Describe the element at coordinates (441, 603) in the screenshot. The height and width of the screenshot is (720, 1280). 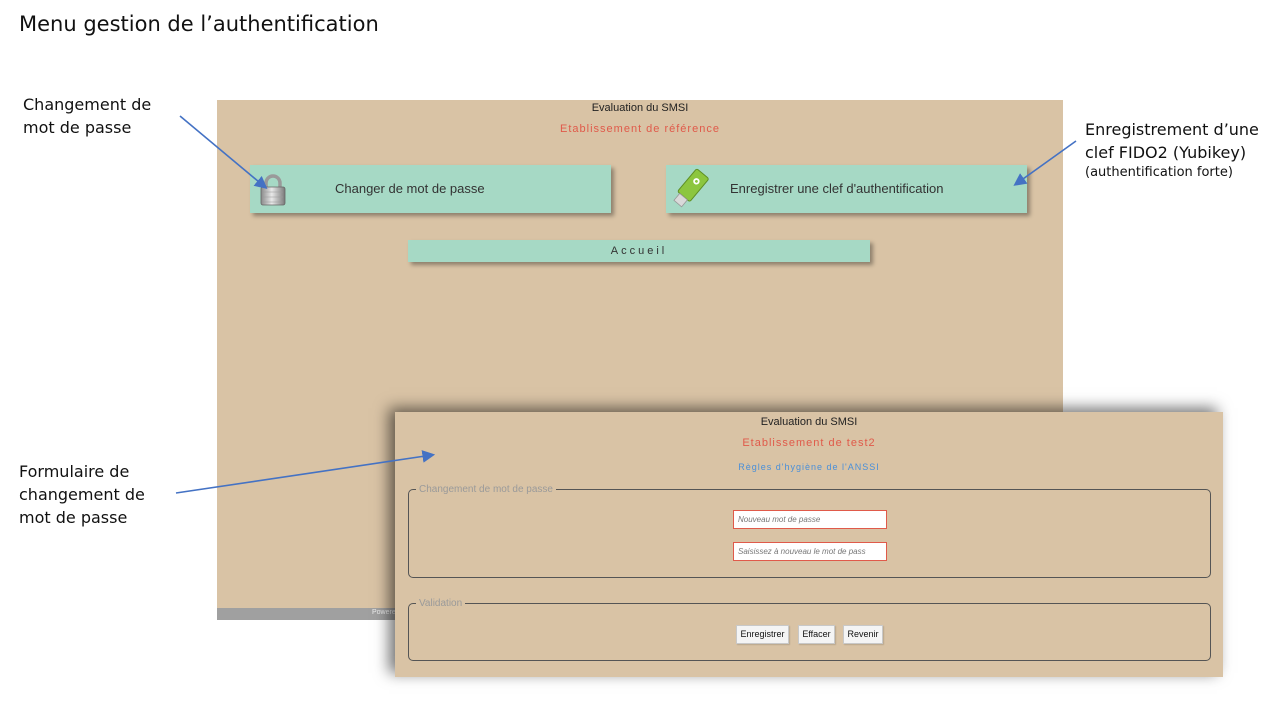
I see `validation-fieldset-legend: Validation` at that location.